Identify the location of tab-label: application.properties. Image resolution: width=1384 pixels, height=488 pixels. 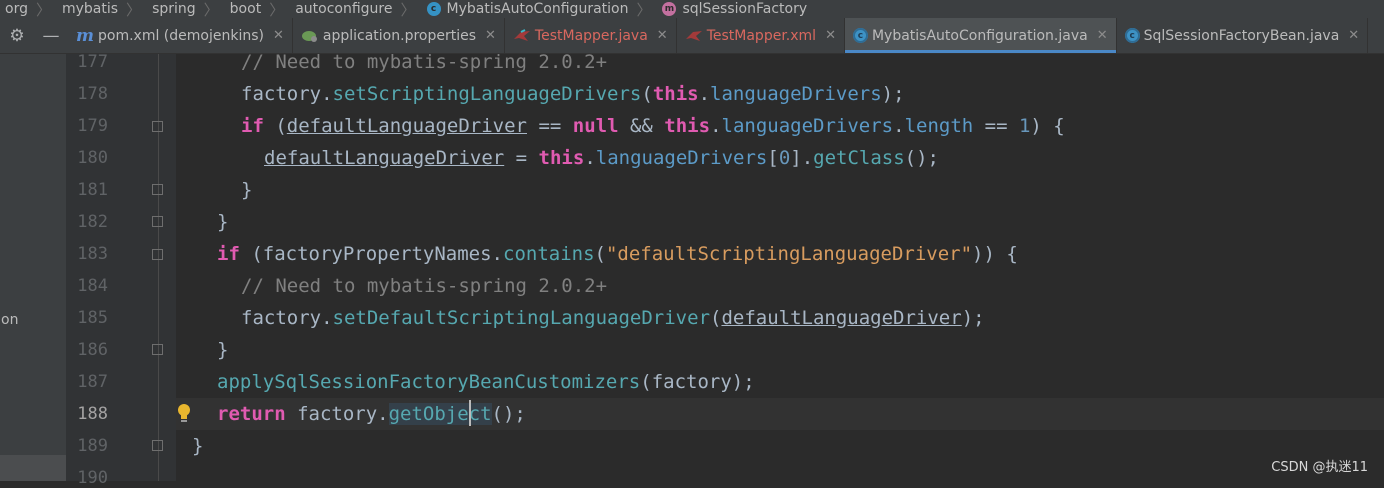
(399, 35).